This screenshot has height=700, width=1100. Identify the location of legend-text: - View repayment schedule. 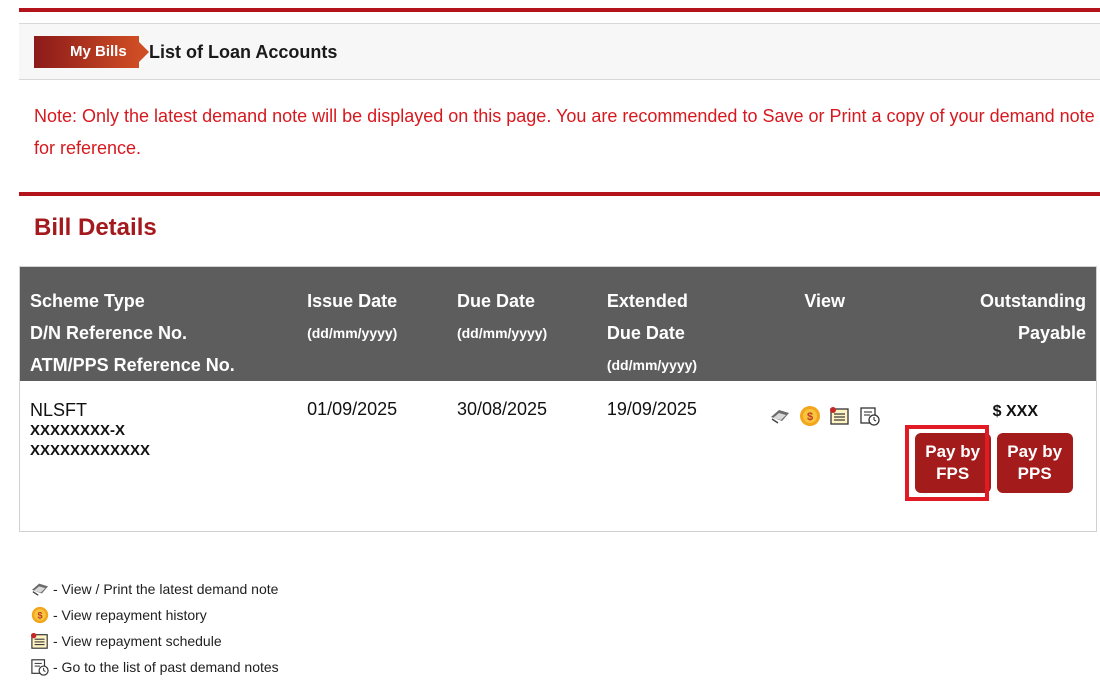
(137, 641).